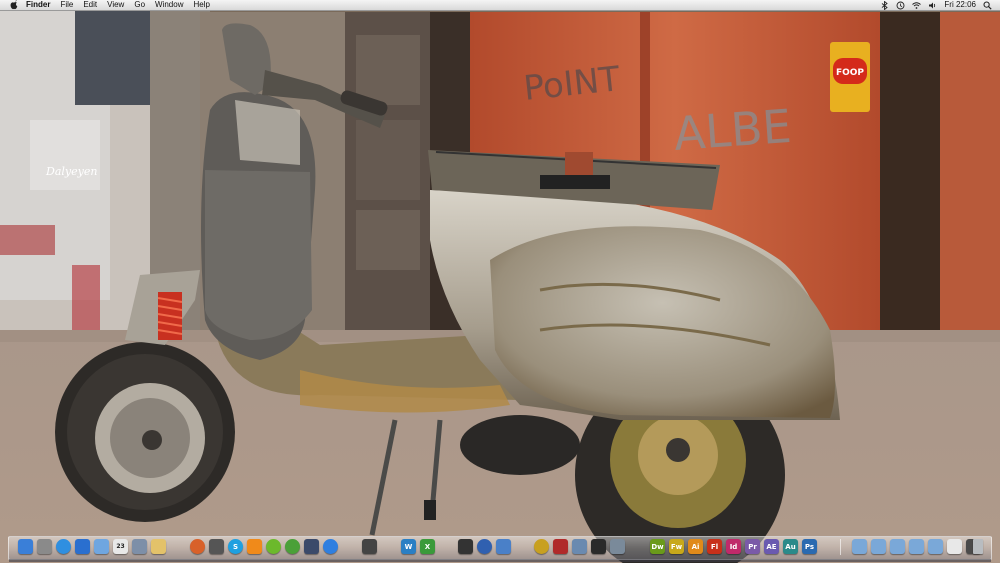  Describe the element at coordinates (657, 546) in the screenshot. I see `dreamweaver-icon: Dw` at that location.